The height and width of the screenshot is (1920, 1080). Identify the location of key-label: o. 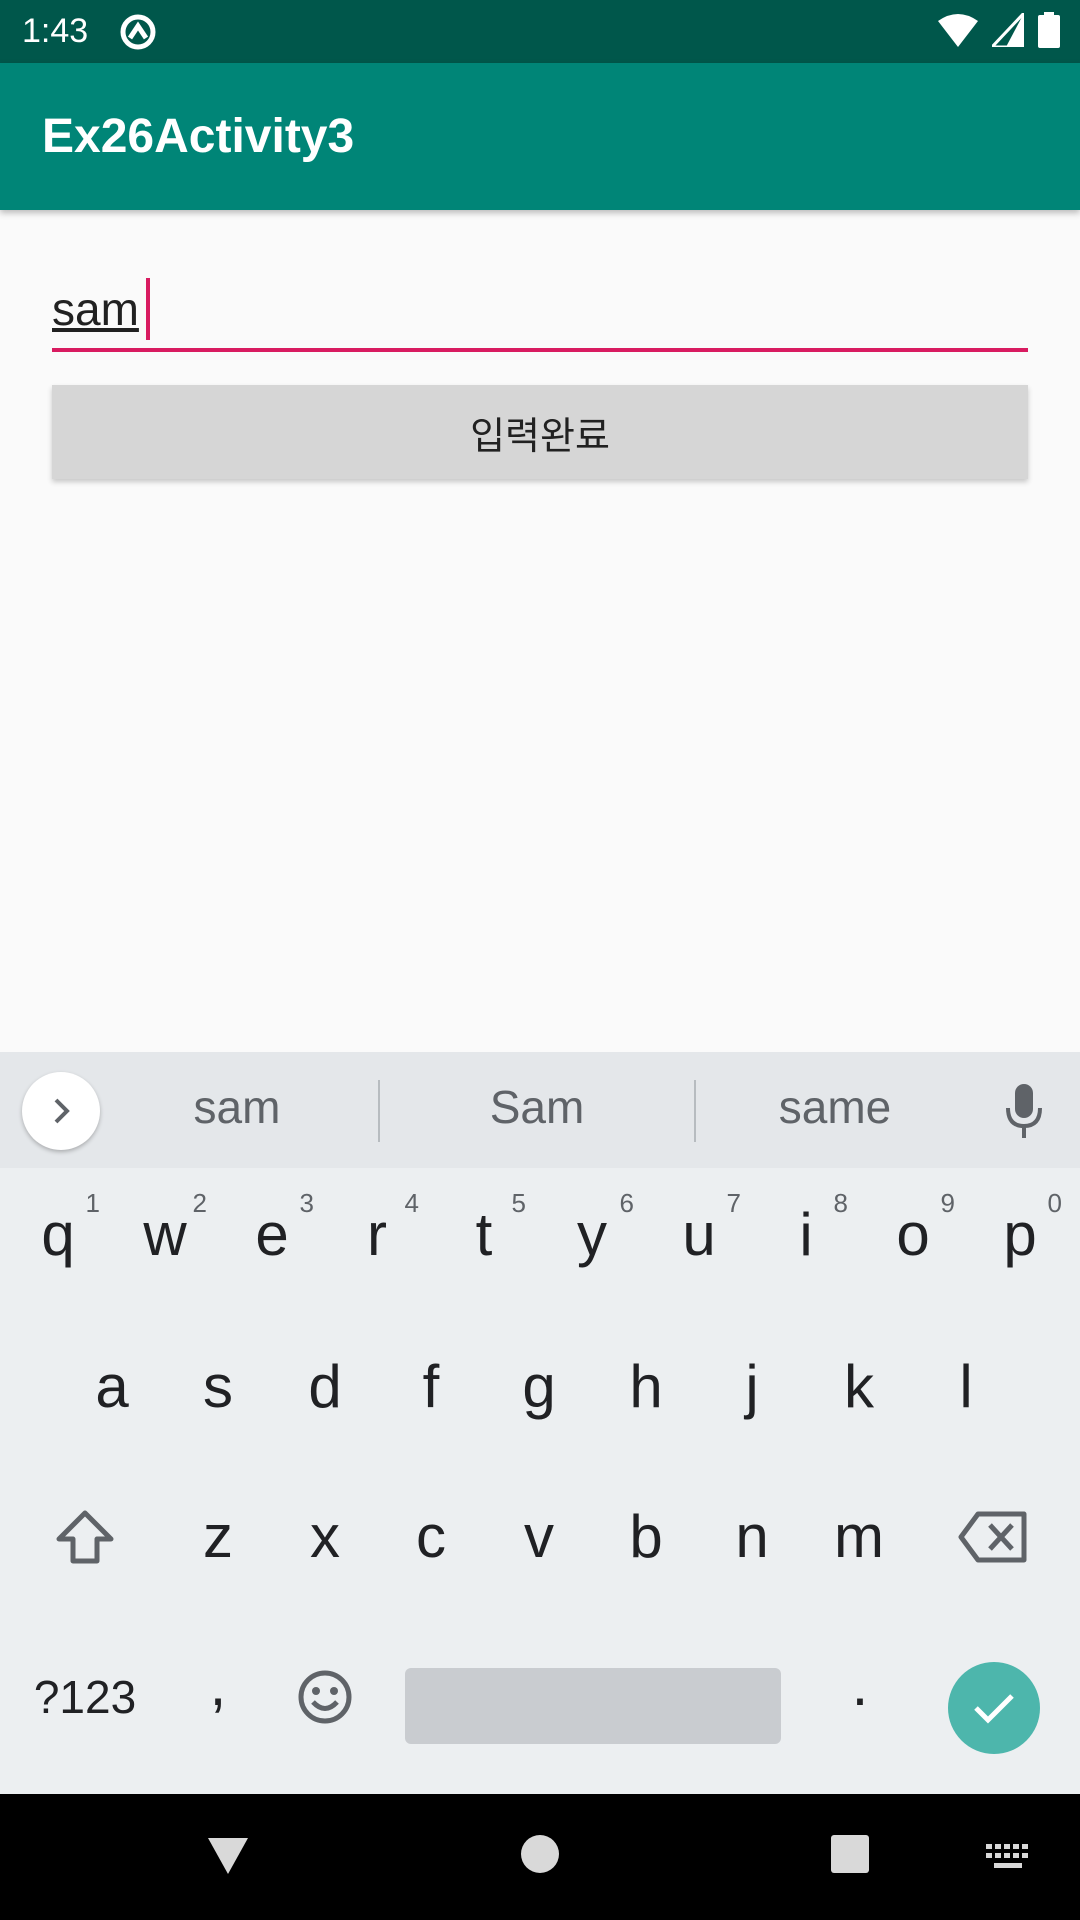
(913, 1234).